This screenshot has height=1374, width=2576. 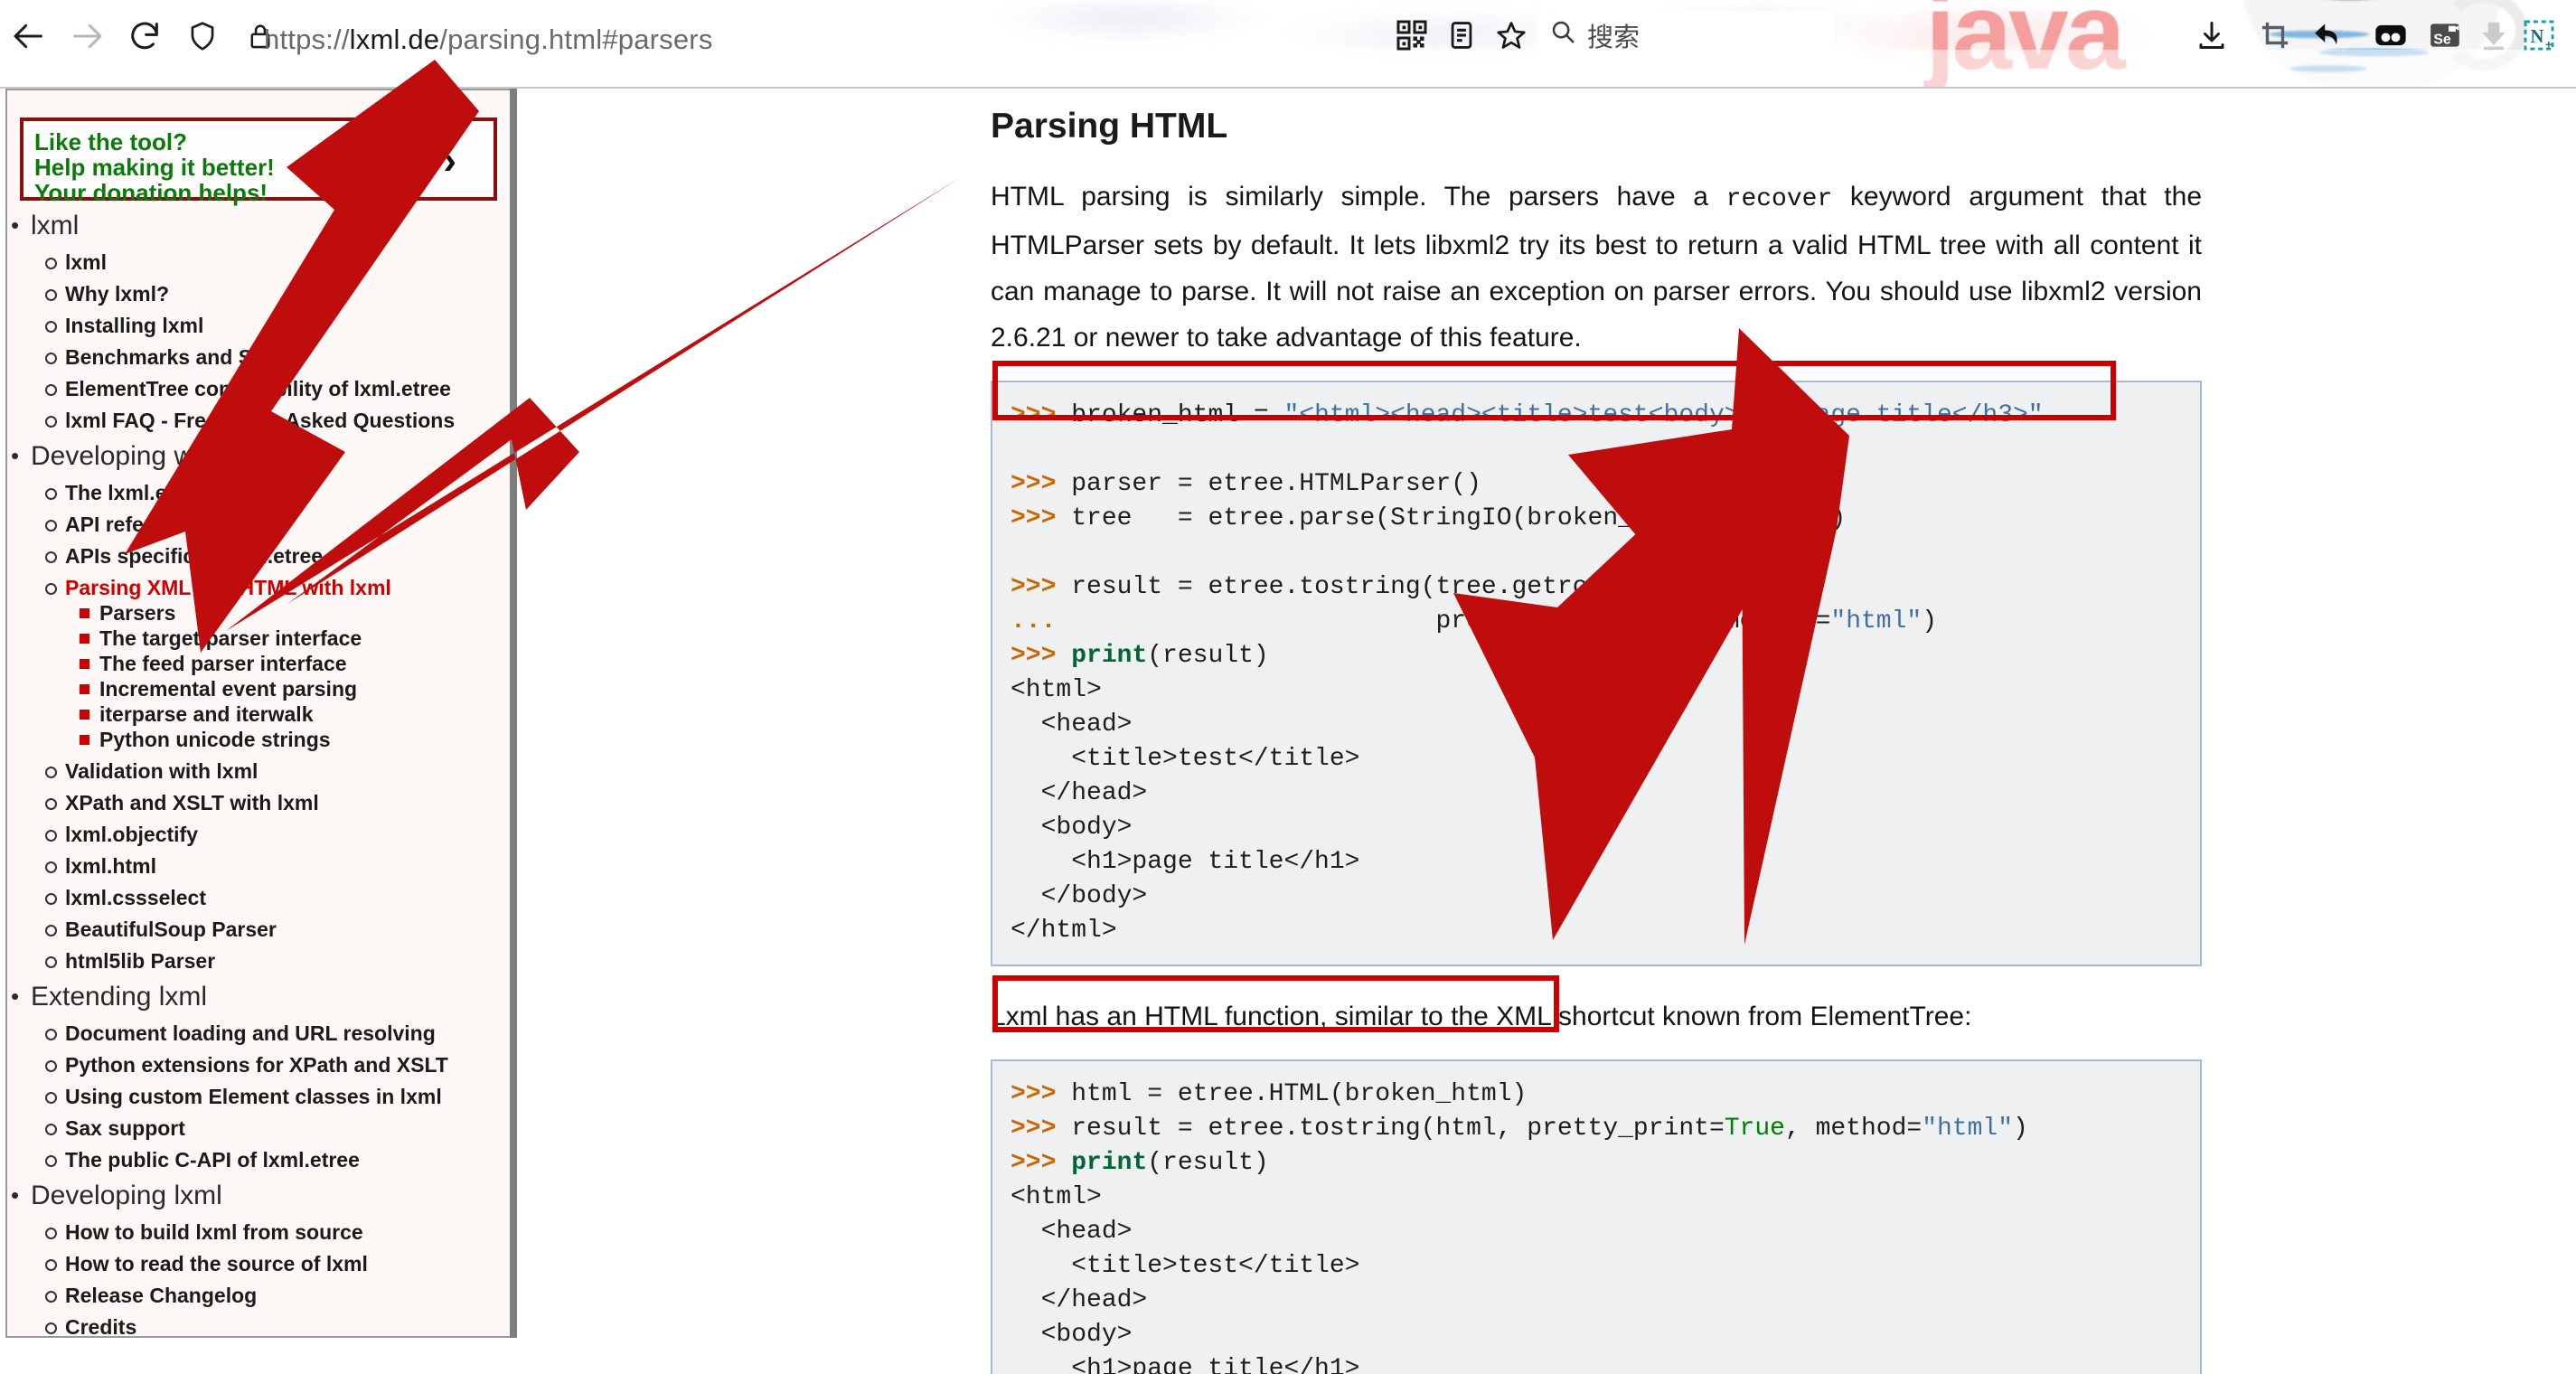 I want to click on sidebar-item-objectify: lxml.objectify, so click(x=287, y=835).